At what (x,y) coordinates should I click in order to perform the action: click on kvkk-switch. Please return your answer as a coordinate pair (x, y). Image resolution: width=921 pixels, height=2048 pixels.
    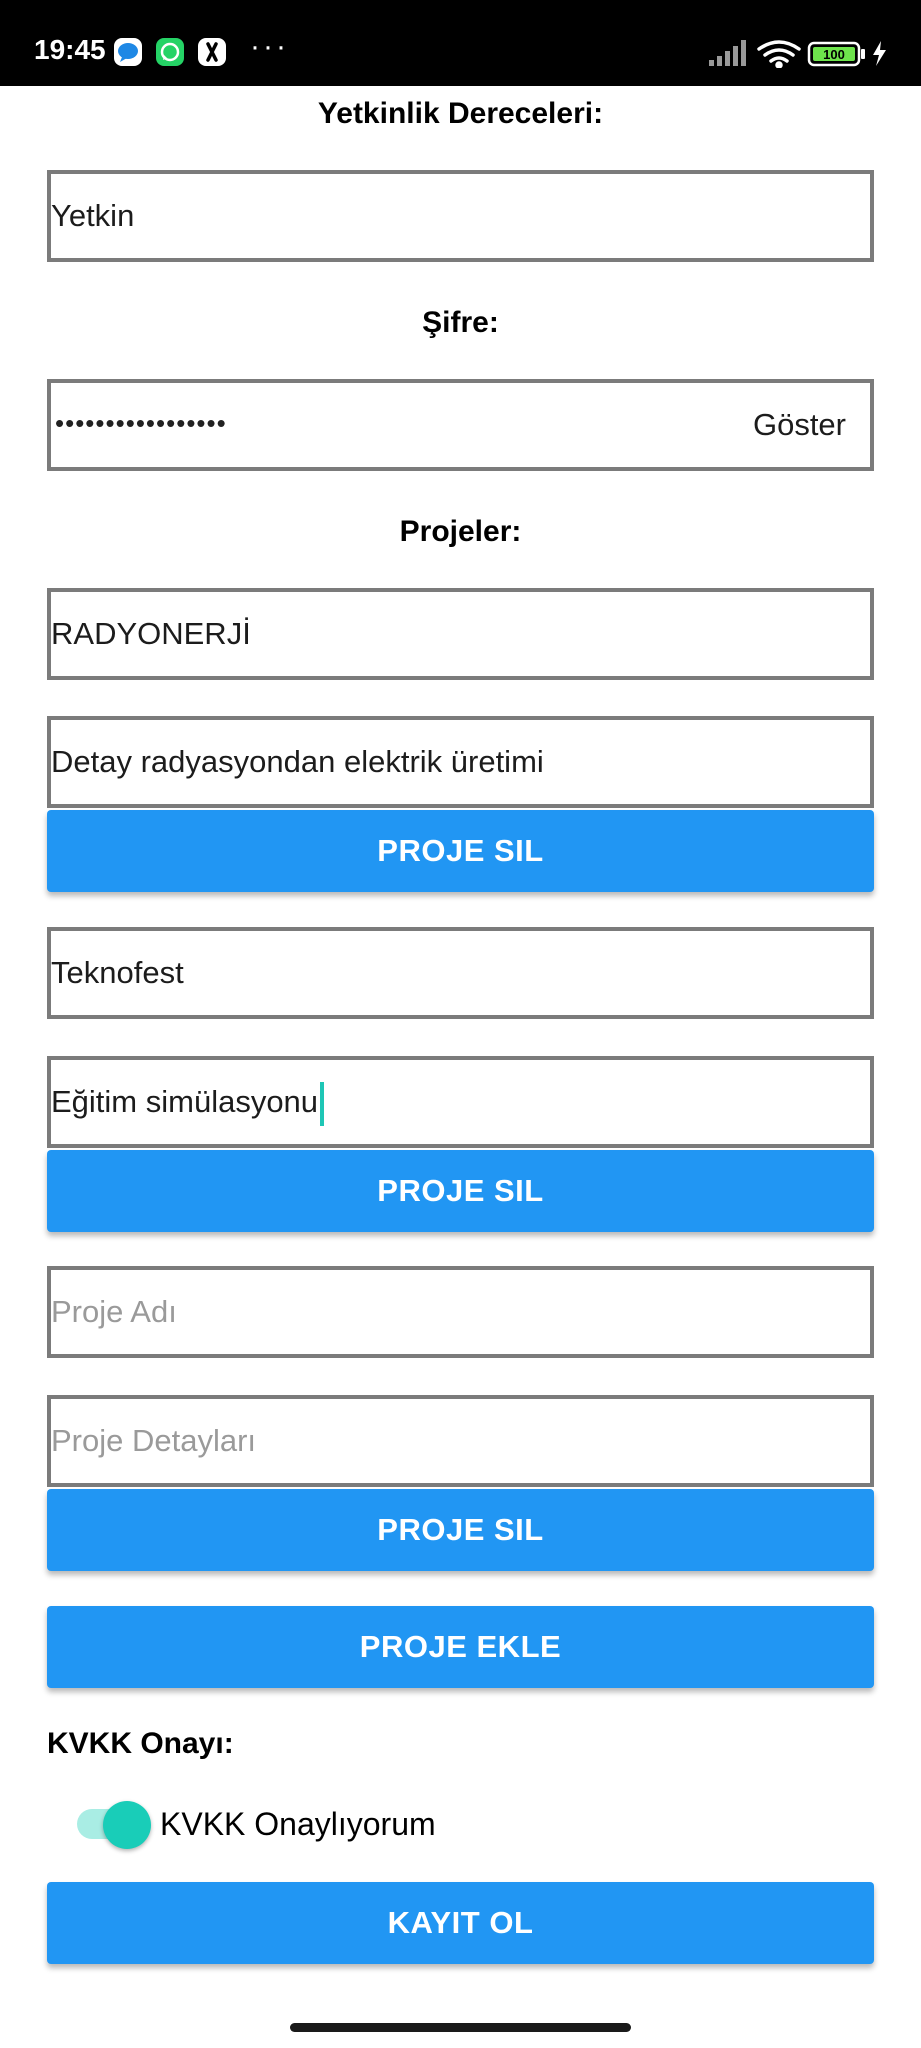
    Looking at the image, I should click on (127, 1825).